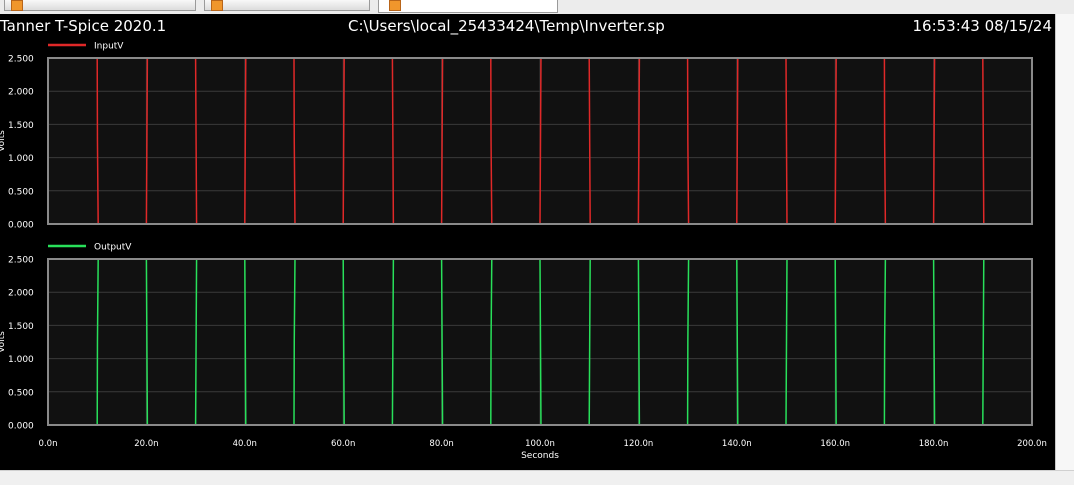 This screenshot has height=485, width=1074. Describe the element at coordinates (540, 444) in the screenshot. I see `x-tick-label: 100.0n` at that location.